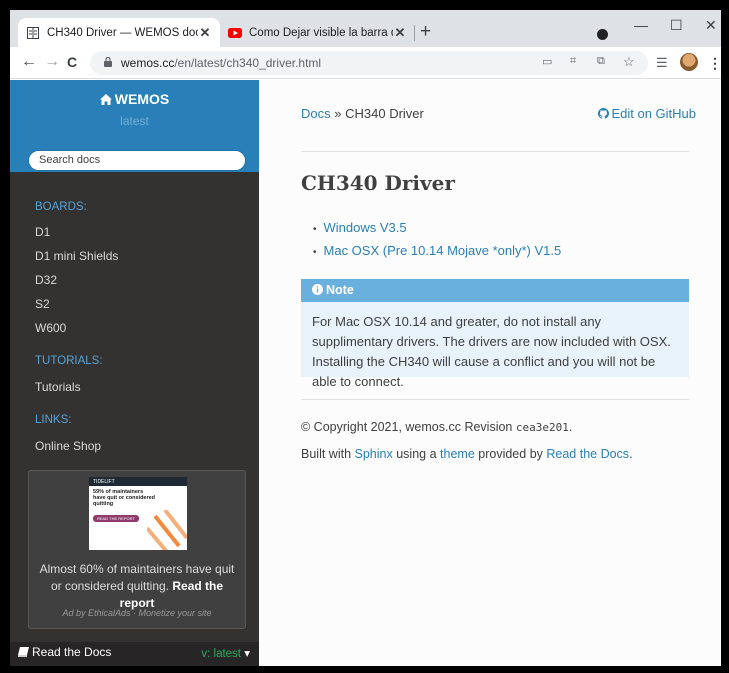 Image resolution: width=729 pixels, height=673 pixels. Describe the element at coordinates (573, 61) in the screenshot. I see `extension-icon: ⌗` at that location.